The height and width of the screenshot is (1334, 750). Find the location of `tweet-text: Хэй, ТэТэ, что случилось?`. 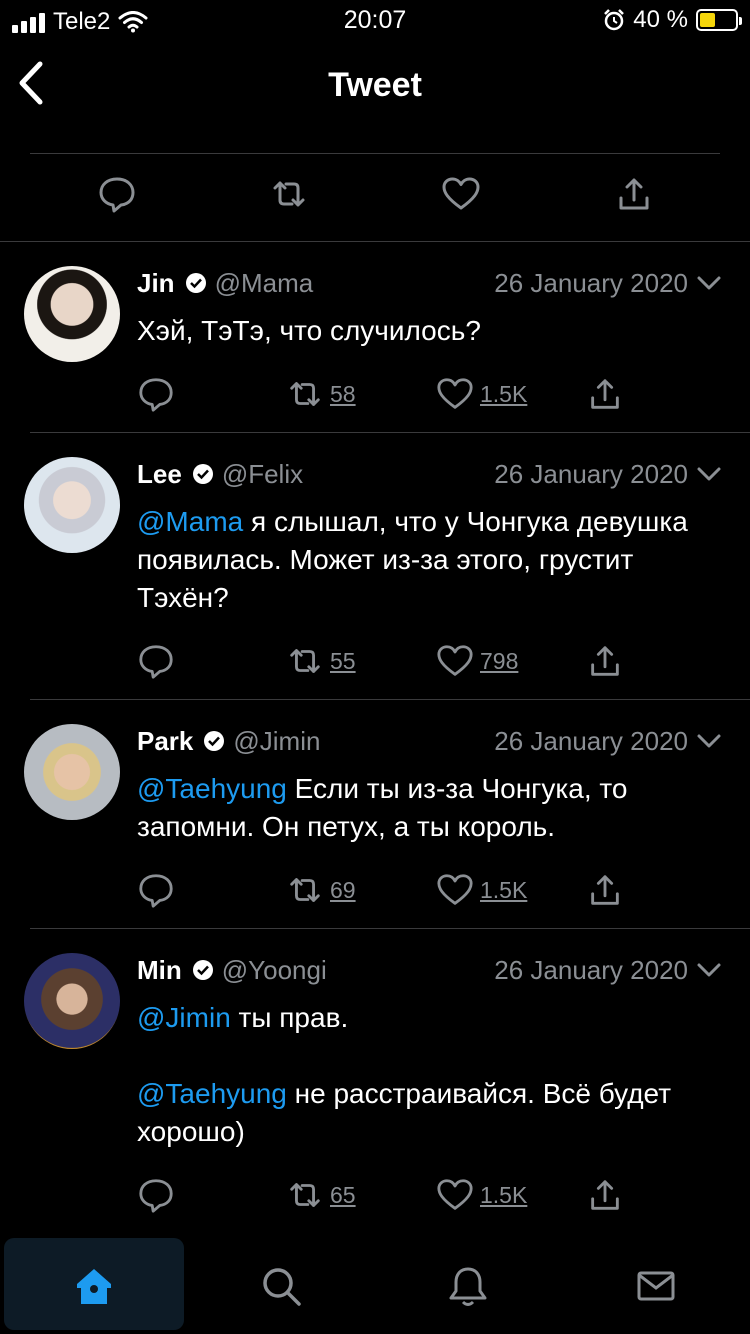

tweet-text: Хэй, ТэТэ, что случилось? is located at coordinates (432, 331).